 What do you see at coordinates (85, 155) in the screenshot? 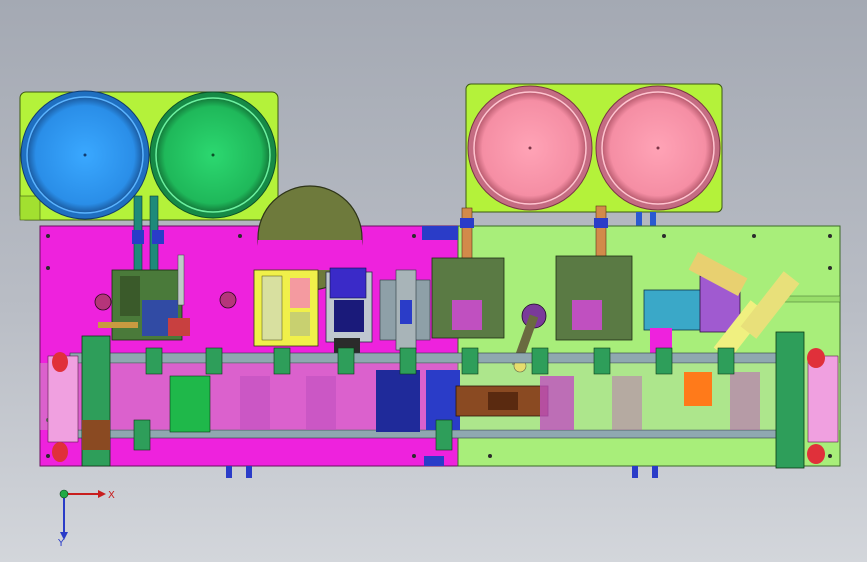
I see `blue-vibratory-bowl` at bounding box center [85, 155].